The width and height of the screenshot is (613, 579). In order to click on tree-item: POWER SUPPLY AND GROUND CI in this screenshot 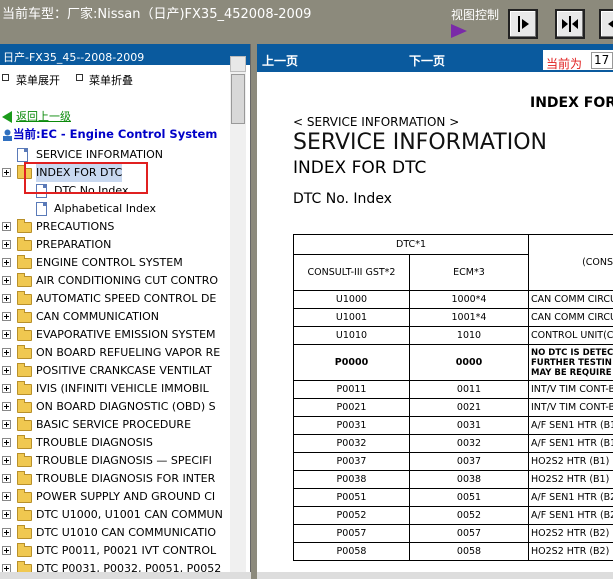, I will do `click(115, 497)`.